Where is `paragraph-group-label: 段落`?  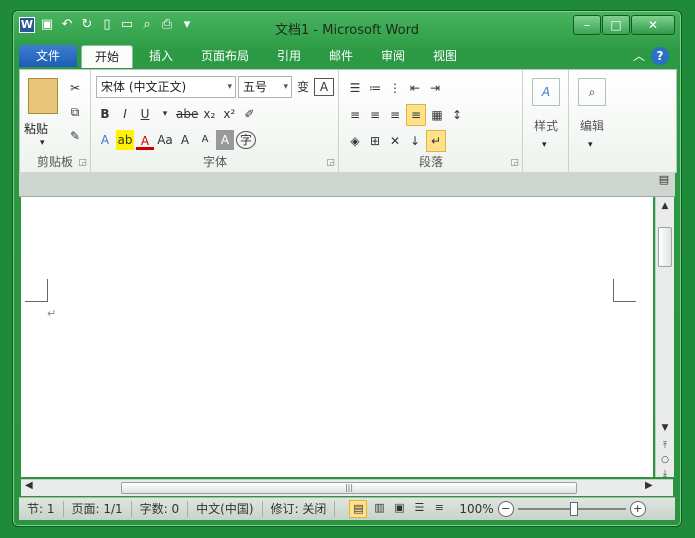 paragraph-group-label: 段落 is located at coordinates (430, 162).